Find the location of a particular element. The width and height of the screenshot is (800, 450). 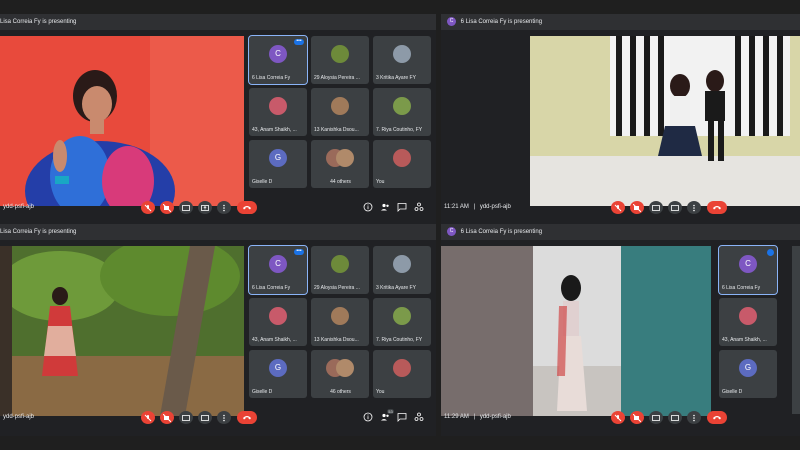

control-bar: 11:21 AM | ydd-psfi-ajb is located at coordinates (620, 208).